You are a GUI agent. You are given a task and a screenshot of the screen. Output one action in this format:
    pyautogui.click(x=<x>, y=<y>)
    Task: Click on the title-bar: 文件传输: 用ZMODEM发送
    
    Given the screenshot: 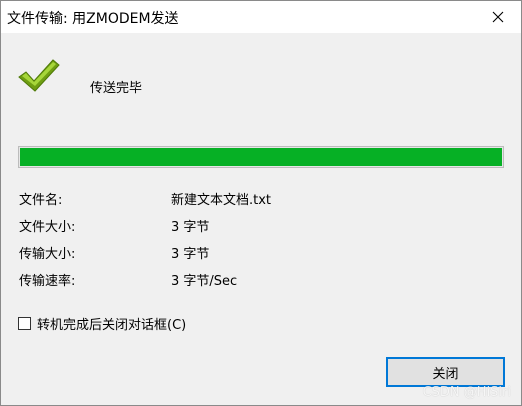 What is the action you would take?
    pyautogui.click(x=261, y=17)
    